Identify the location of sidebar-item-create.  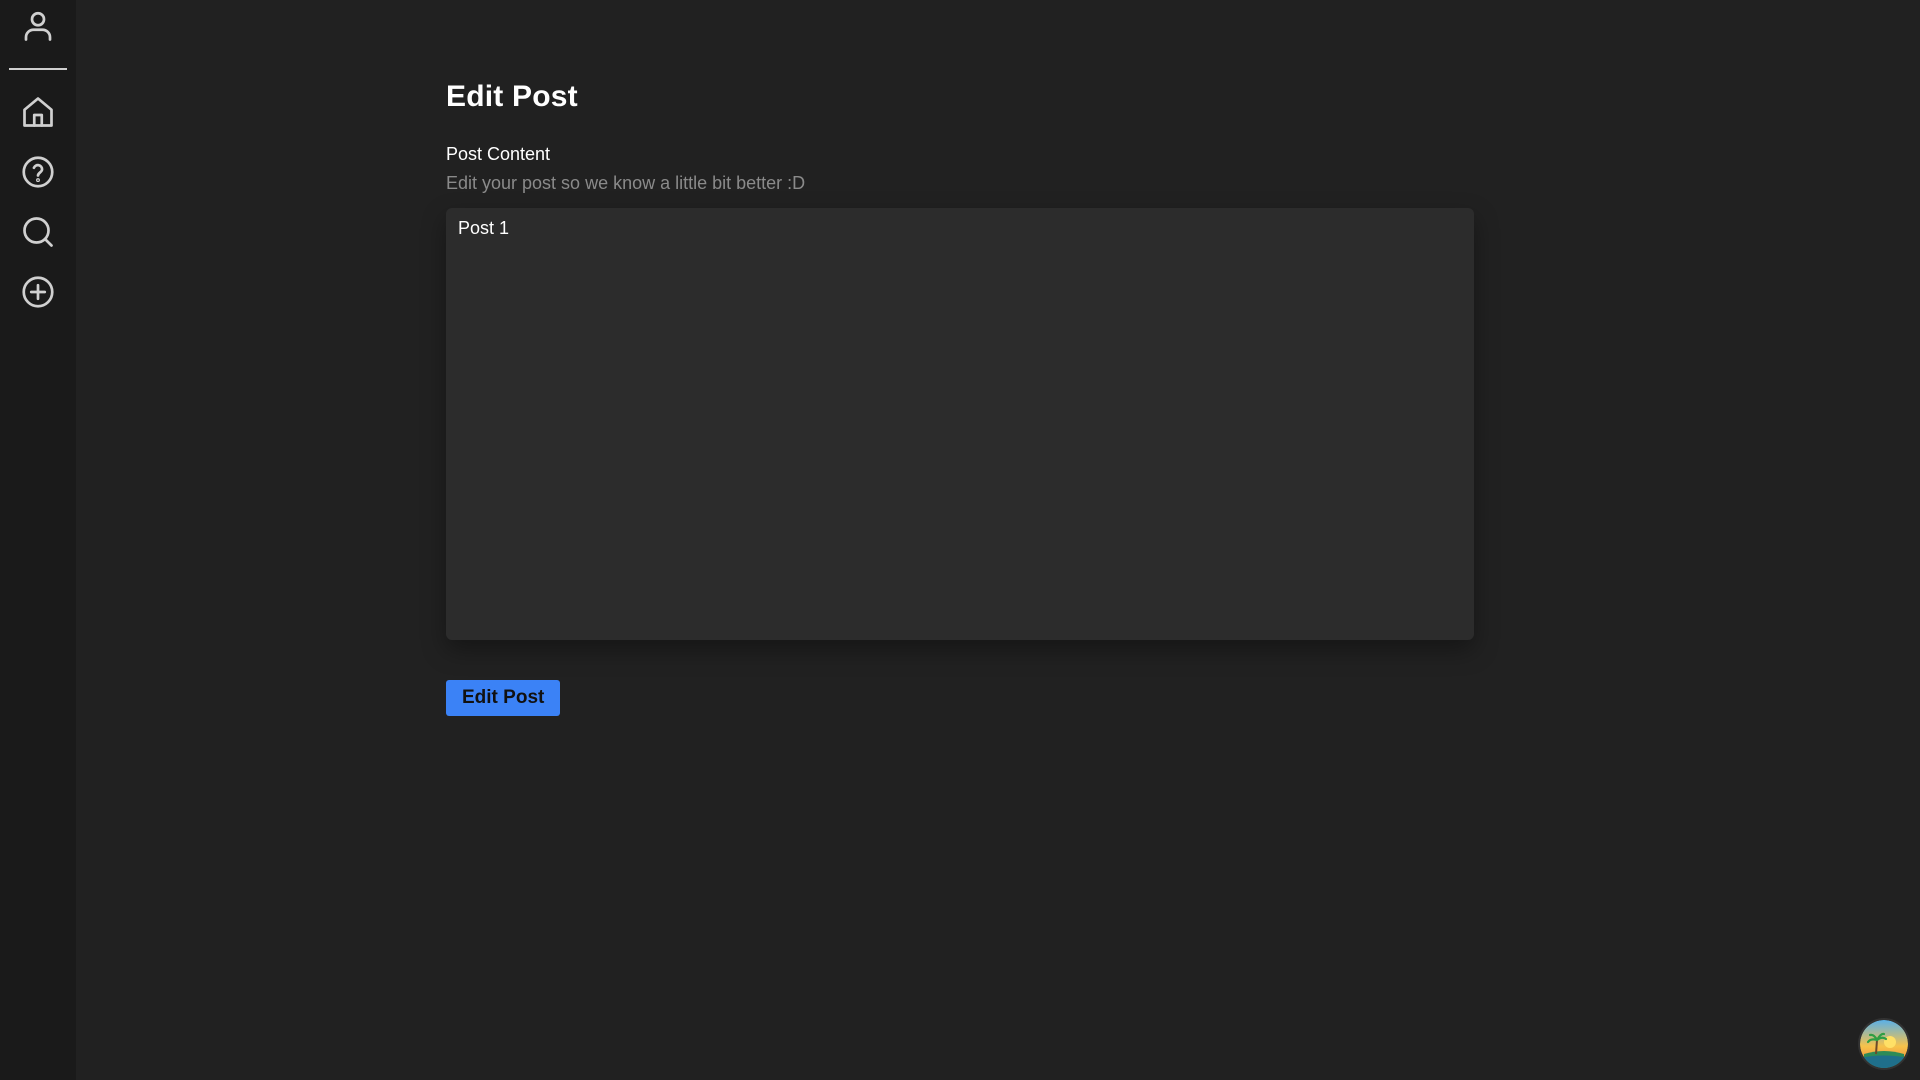
(38, 292).